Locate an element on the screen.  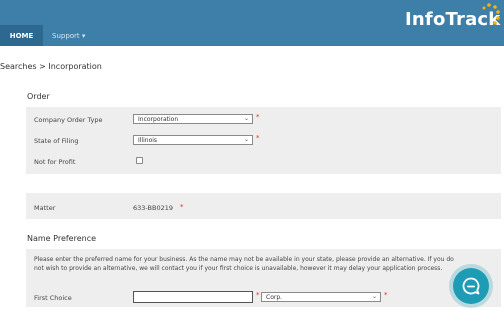
not-for-profit-checkbox is located at coordinates (139, 160).